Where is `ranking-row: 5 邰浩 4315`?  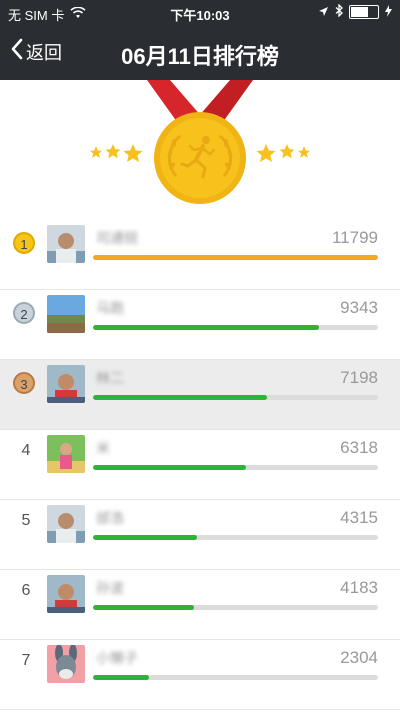
ranking-row: 5 邰浩 4315 is located at coordinates (200, 535).